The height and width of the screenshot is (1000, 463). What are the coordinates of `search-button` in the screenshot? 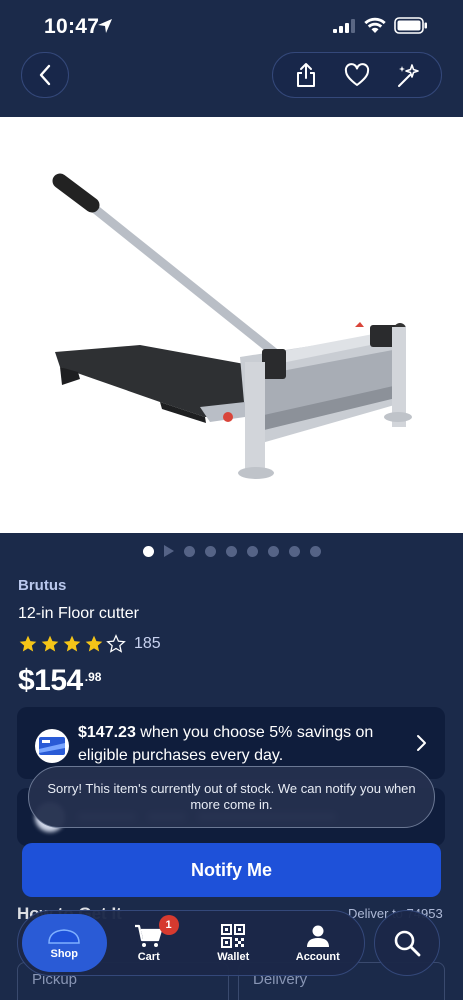 It's located at (407, 943).